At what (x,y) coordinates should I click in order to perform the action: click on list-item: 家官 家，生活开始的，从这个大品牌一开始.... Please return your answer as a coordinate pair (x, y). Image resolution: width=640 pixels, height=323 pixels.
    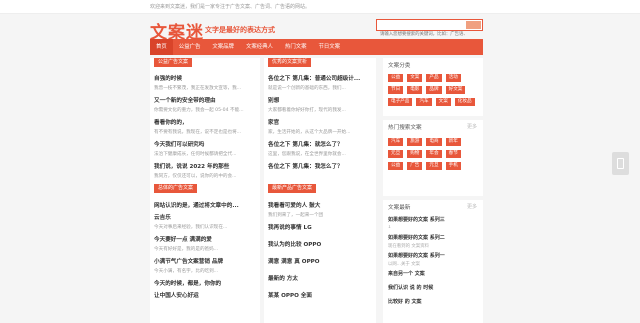
    Looking at the image, I should click on (321, 126).